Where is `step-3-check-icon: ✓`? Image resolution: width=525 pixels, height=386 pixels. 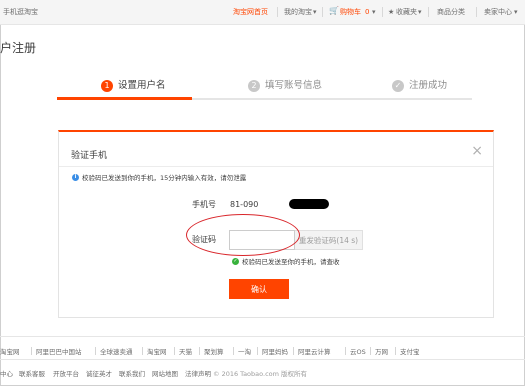
step-3-check-icon: ✓ is located at coordinates (398, 86).